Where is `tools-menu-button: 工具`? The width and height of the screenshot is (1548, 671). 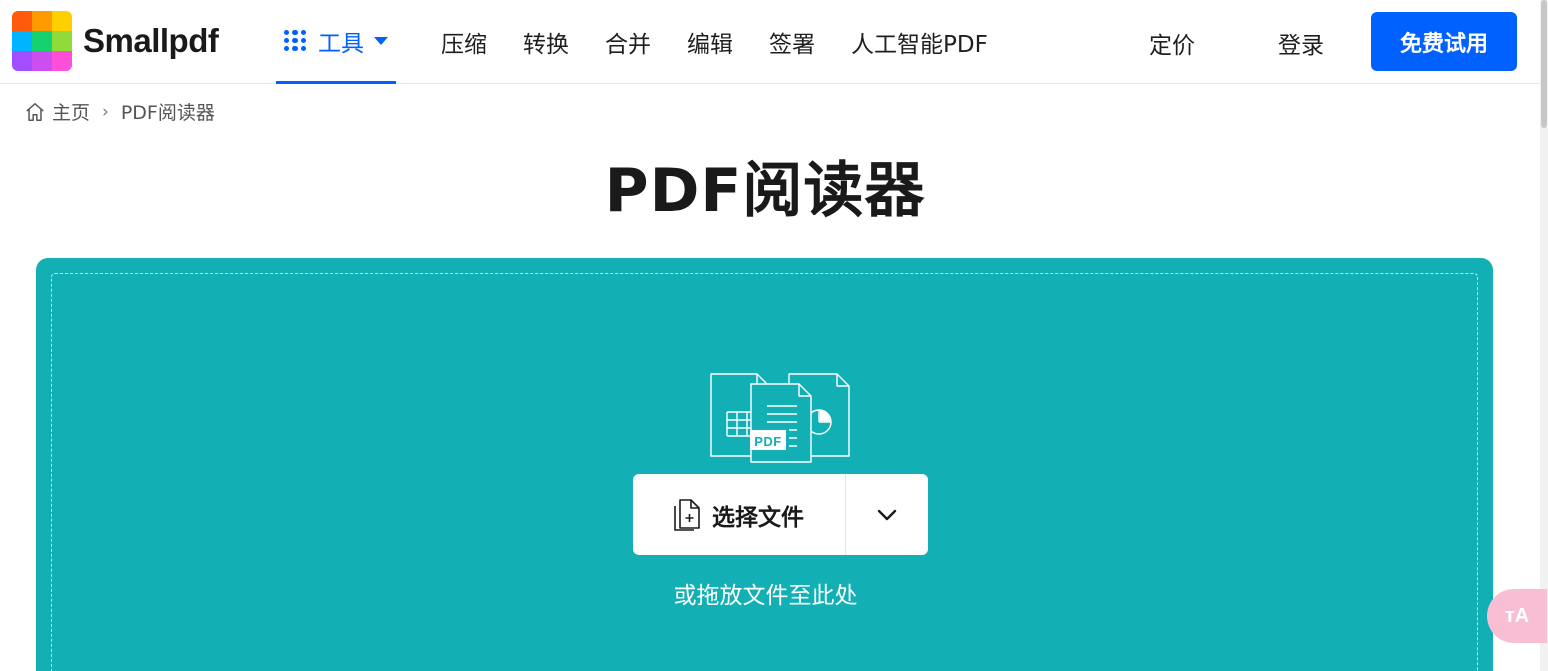 tools-menu-button: 工具 is located at coordinates (336, 42).